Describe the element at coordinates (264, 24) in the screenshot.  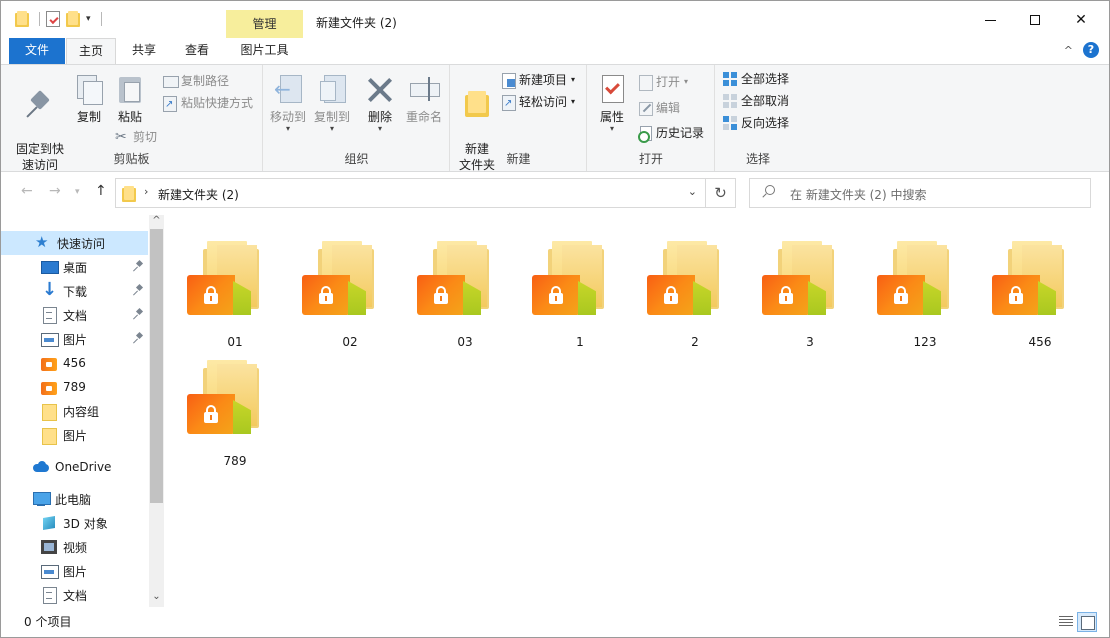
I see `manage-context-tab: 管理` at that location.